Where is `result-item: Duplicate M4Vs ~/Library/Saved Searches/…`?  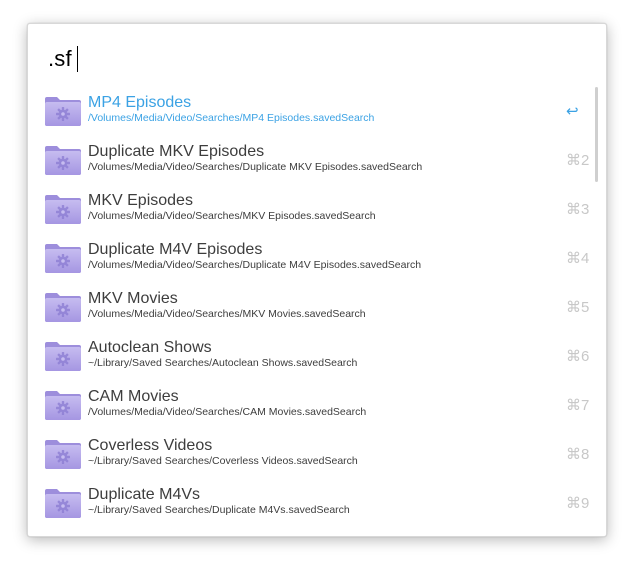
result-item: Duplicate M4Vs ~/Library/Saved Searches/… is located at coordinates (312, 502).